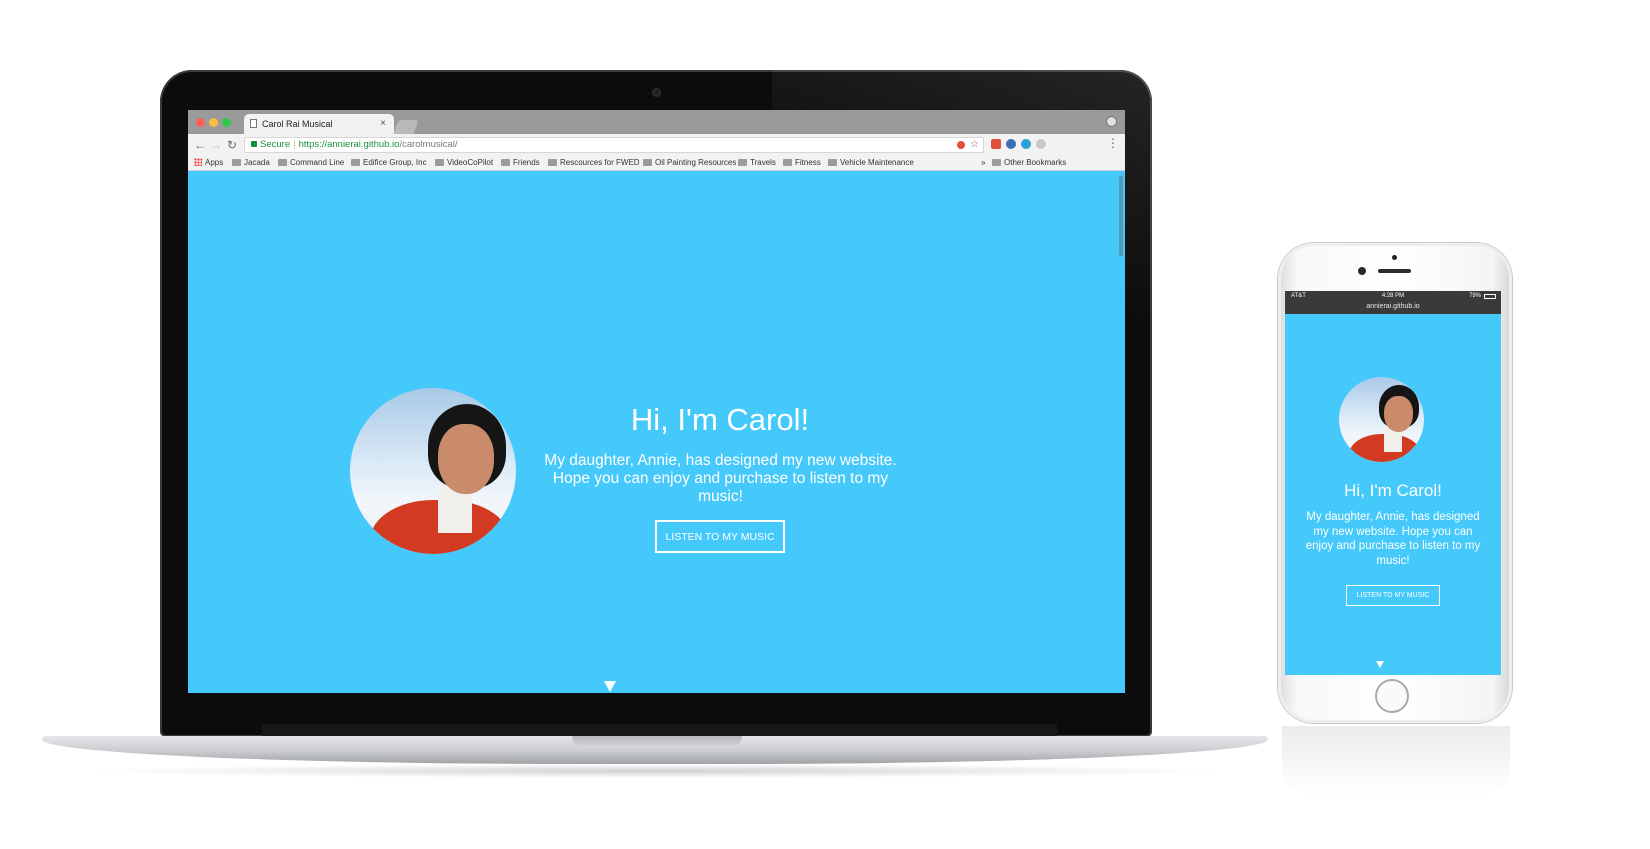 This screenshot has height=849, width=1650. I want to click on document-icon, so click(253, 123).